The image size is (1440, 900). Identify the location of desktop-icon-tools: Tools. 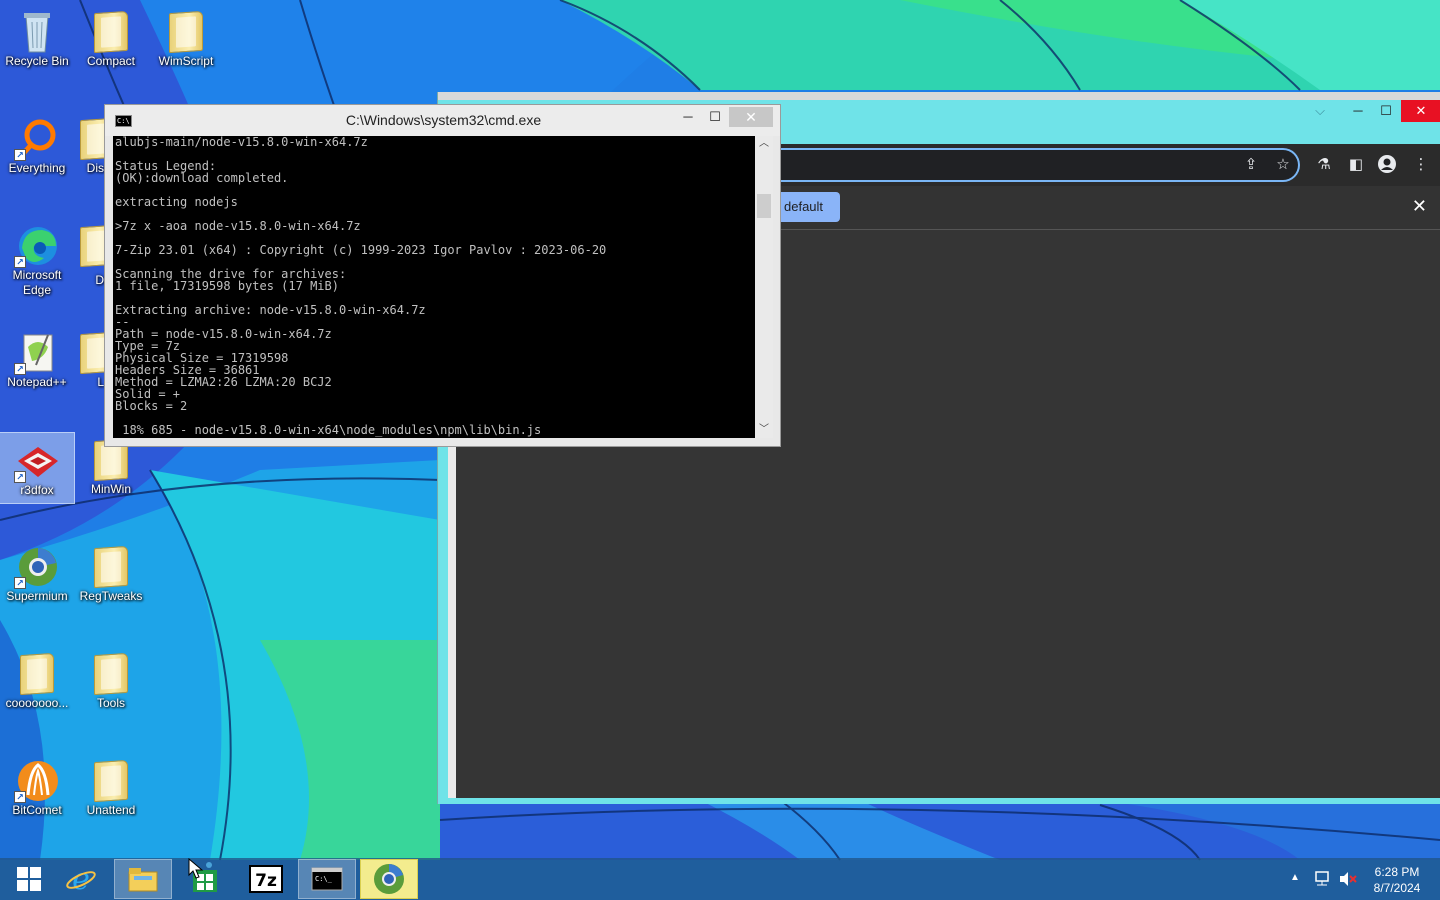
(111, 681).